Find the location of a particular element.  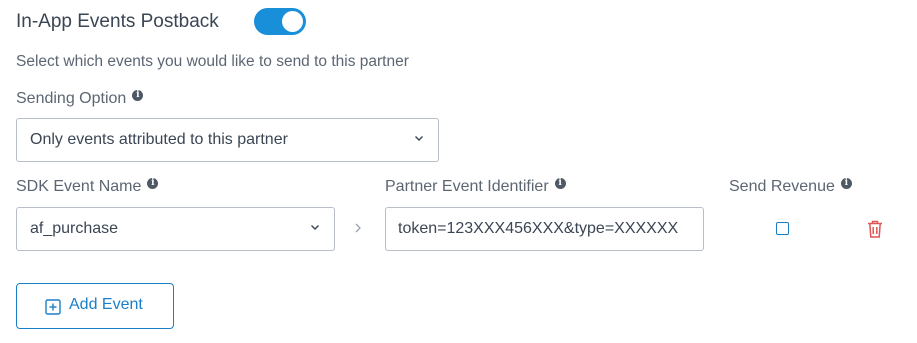

sending-option-label: Sending Option is located at coordinates (71, 98).